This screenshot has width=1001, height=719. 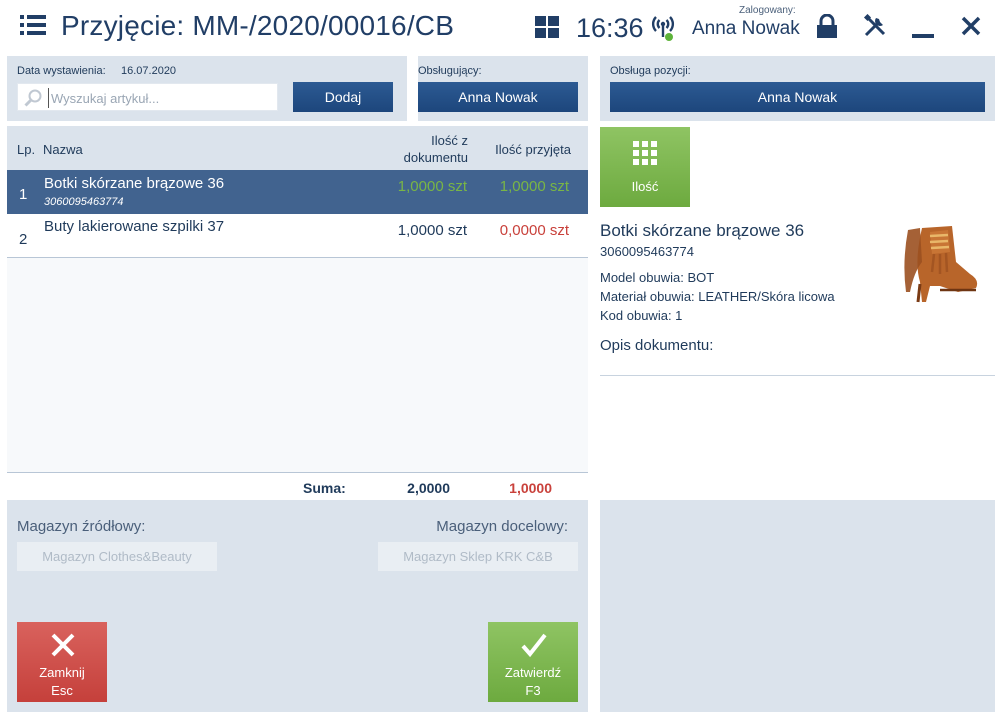 What do you see at coordinates (117, 556) in the screenshot?
I see `source-warehouse-field: Magazyn Clothes&Beauty` at bounding box center [117, 556].